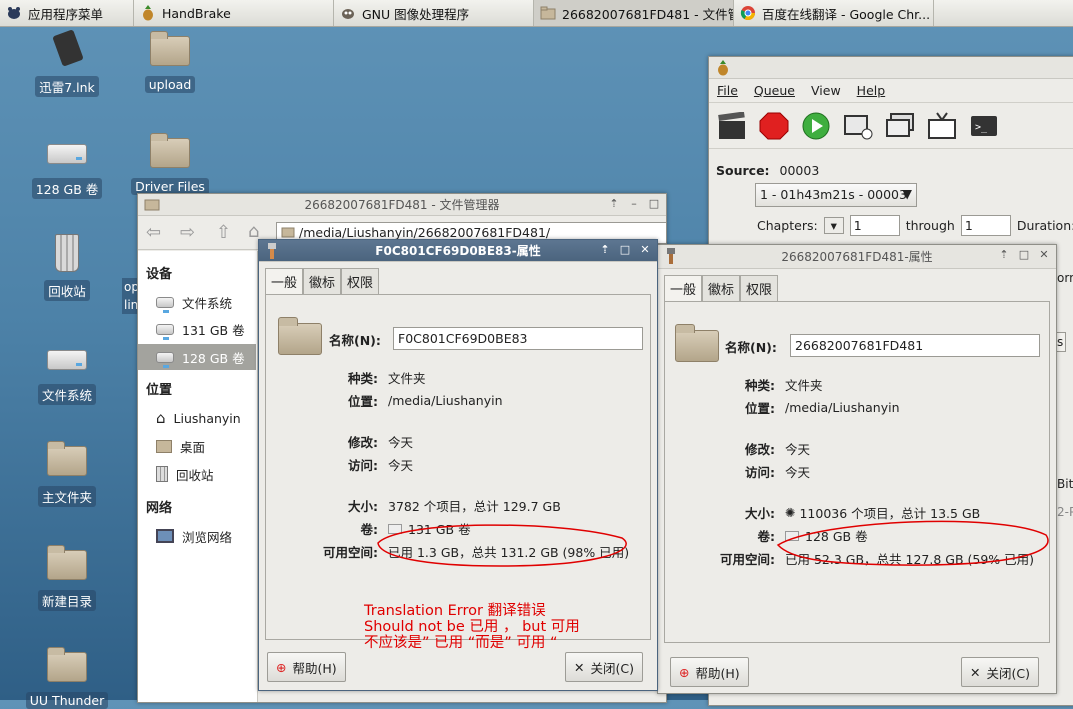 This screenshot has height=709, width=1073. I want to click on annotation-line: 不应该是” 已用 “而是” 可用 “, so click(461, 643).